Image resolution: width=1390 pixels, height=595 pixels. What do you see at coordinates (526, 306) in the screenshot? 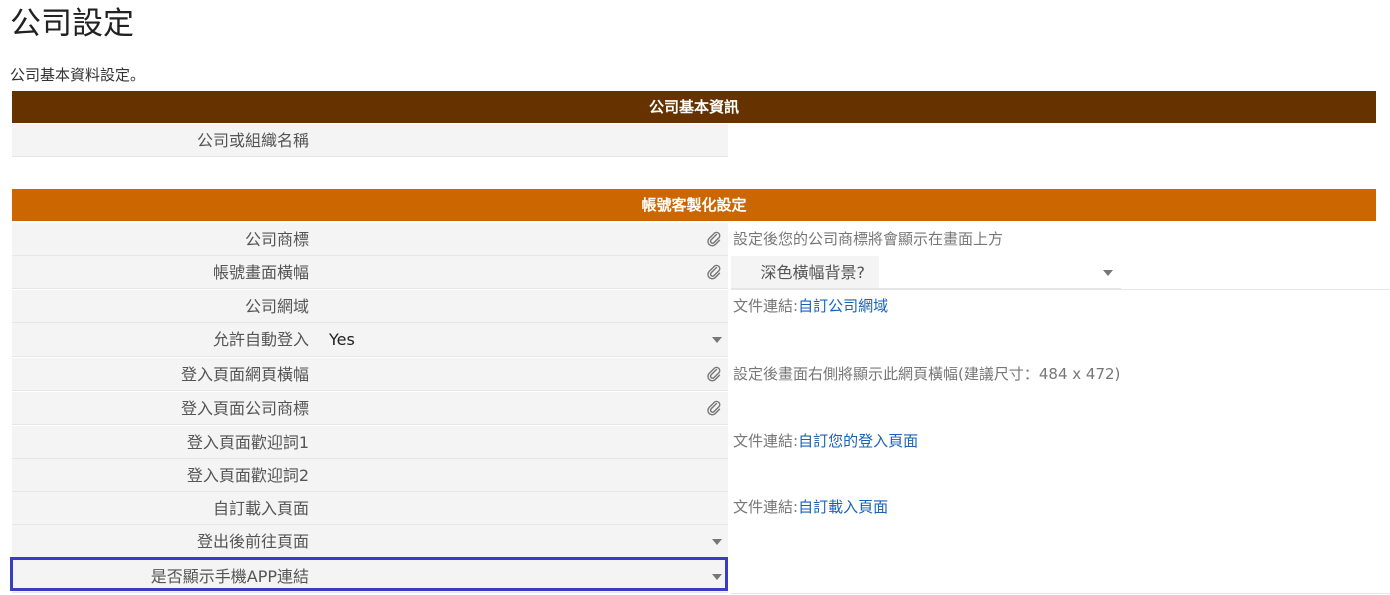
I see `company-domain-field` at bounding box center [526, 306].